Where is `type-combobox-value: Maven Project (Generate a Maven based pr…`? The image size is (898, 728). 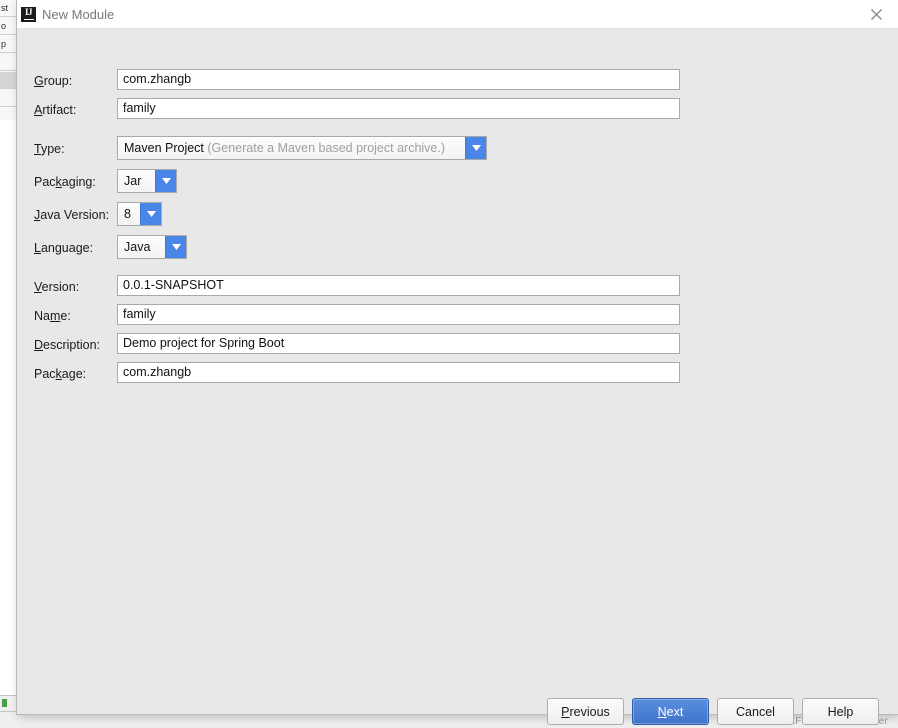 type-combobox-value: Maven Project (Generate a Maven based pr… is located at coordinates (291, 148).